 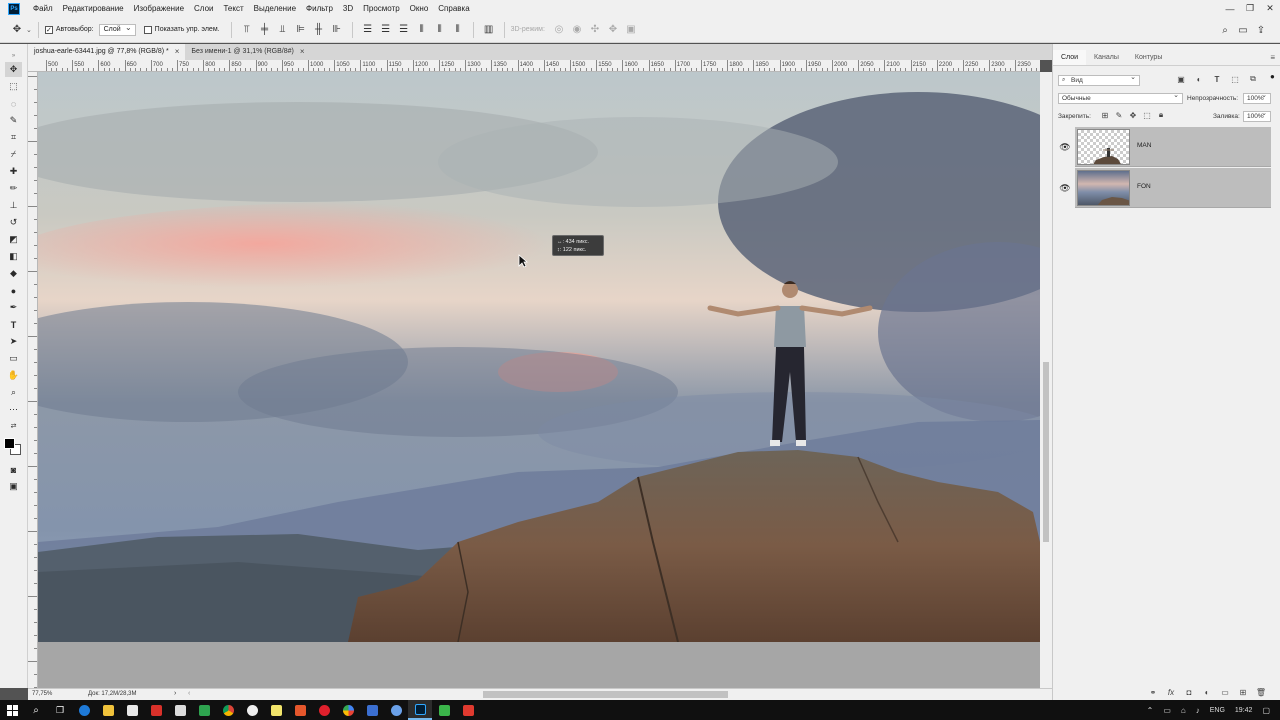 What do you see at coordinates (1099, 79) in the screenshot?
I see `layer-filter-select: ⌕ Вид` at bounding box center [1099, 79].